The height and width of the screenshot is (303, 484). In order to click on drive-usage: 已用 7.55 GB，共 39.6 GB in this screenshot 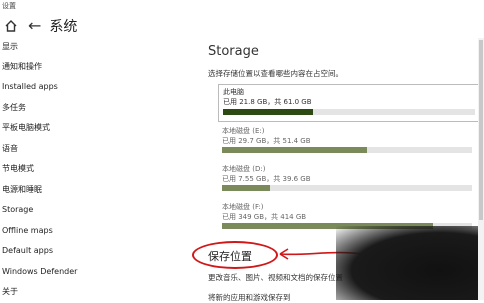, I will do `click(266, 179)`.